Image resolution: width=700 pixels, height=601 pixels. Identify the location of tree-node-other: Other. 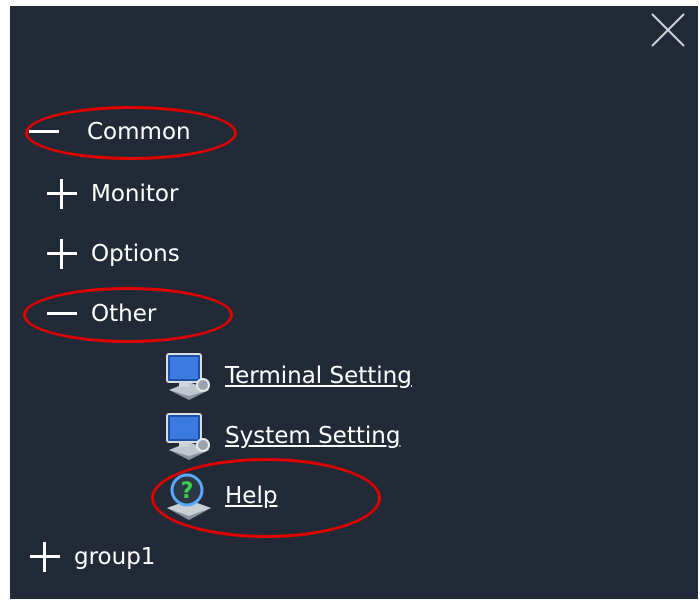
(100, 314).